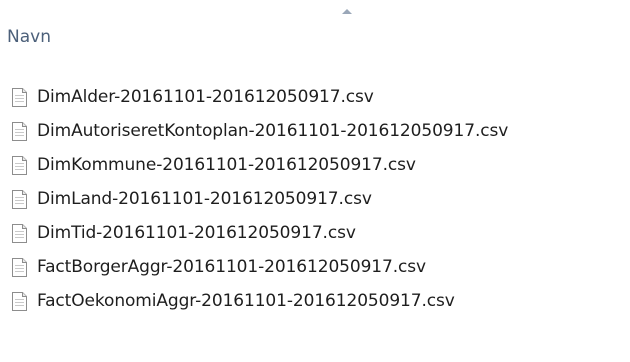 The height and width of the screenshot is (362, 630). What do you see at coordinates (232, 266) in the screenshot?
I see `file-name: FactBorgerAggr-20161101-201612050917.csv` at bounding box center [232, 266].